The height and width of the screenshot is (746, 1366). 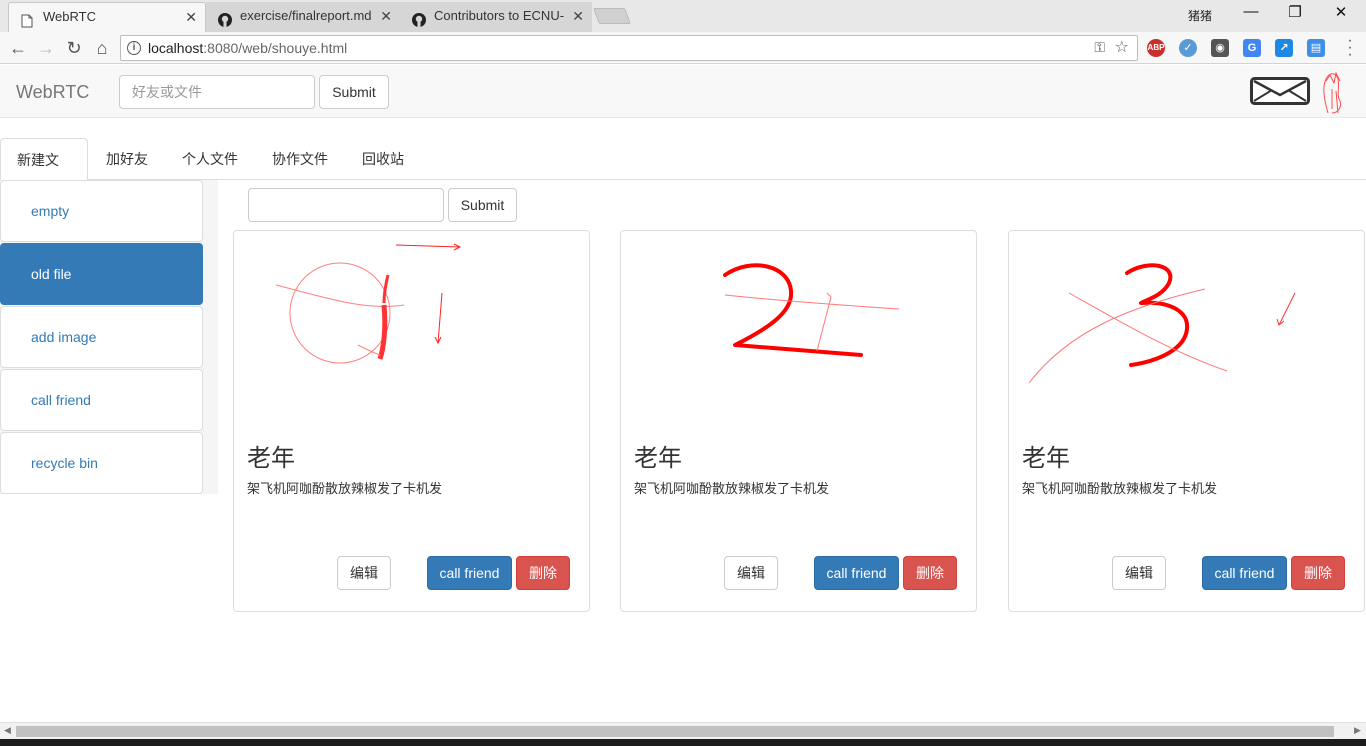 What do you see at coordinates (74, 48) in the screenshot?
I see `reload-icon: ↻` at bounding box center [74, 48].